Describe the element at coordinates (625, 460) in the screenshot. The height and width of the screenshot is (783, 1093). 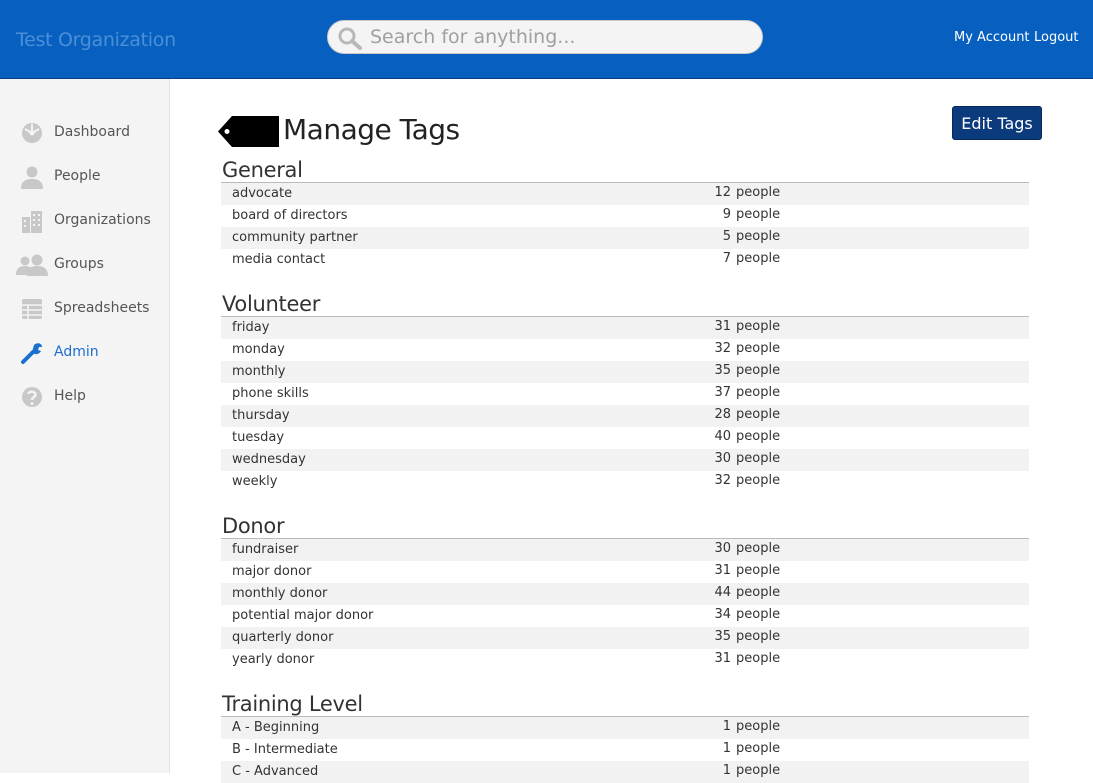
I see `table-row: wednesday 30 people` at that location.